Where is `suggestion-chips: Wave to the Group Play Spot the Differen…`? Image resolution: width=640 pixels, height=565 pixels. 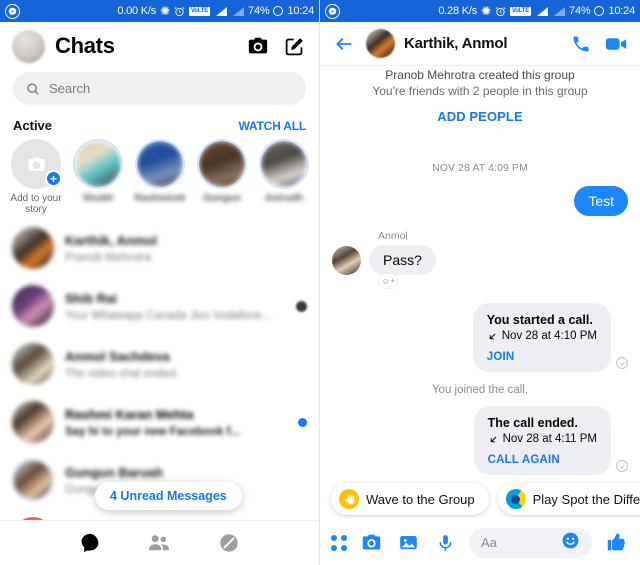 suggestion-chips: Wave to the Group Play Spot the Differen… is located at coordinates (480, 499).